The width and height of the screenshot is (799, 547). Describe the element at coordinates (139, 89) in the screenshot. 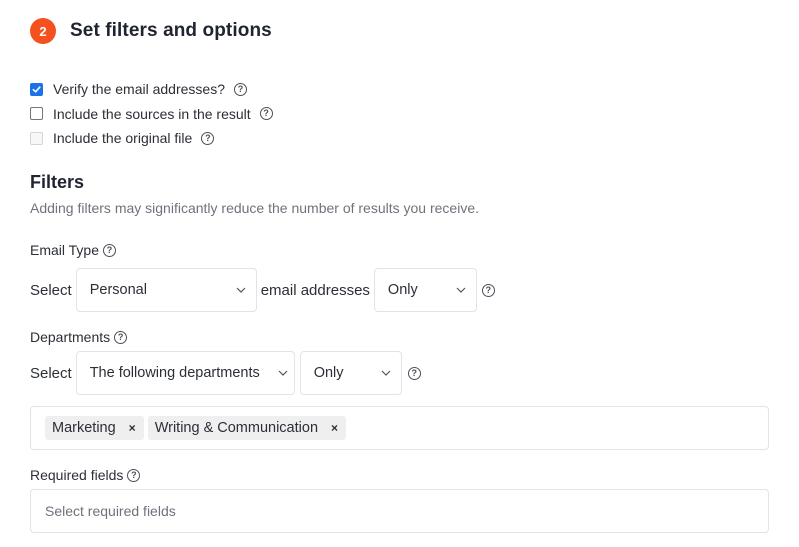

I see `option-label: Verify the email addresses?` at that location.